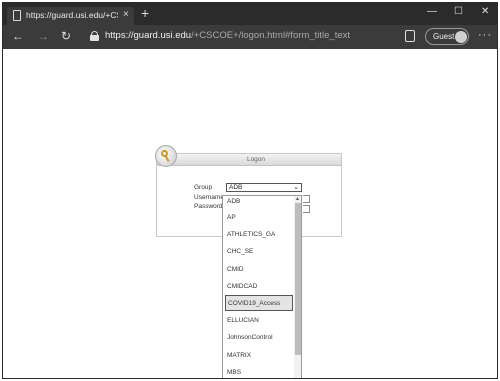 The width and height of the screenshot is (500, 381). I want to click on dropdown-option: ADB, so click(259, 203).